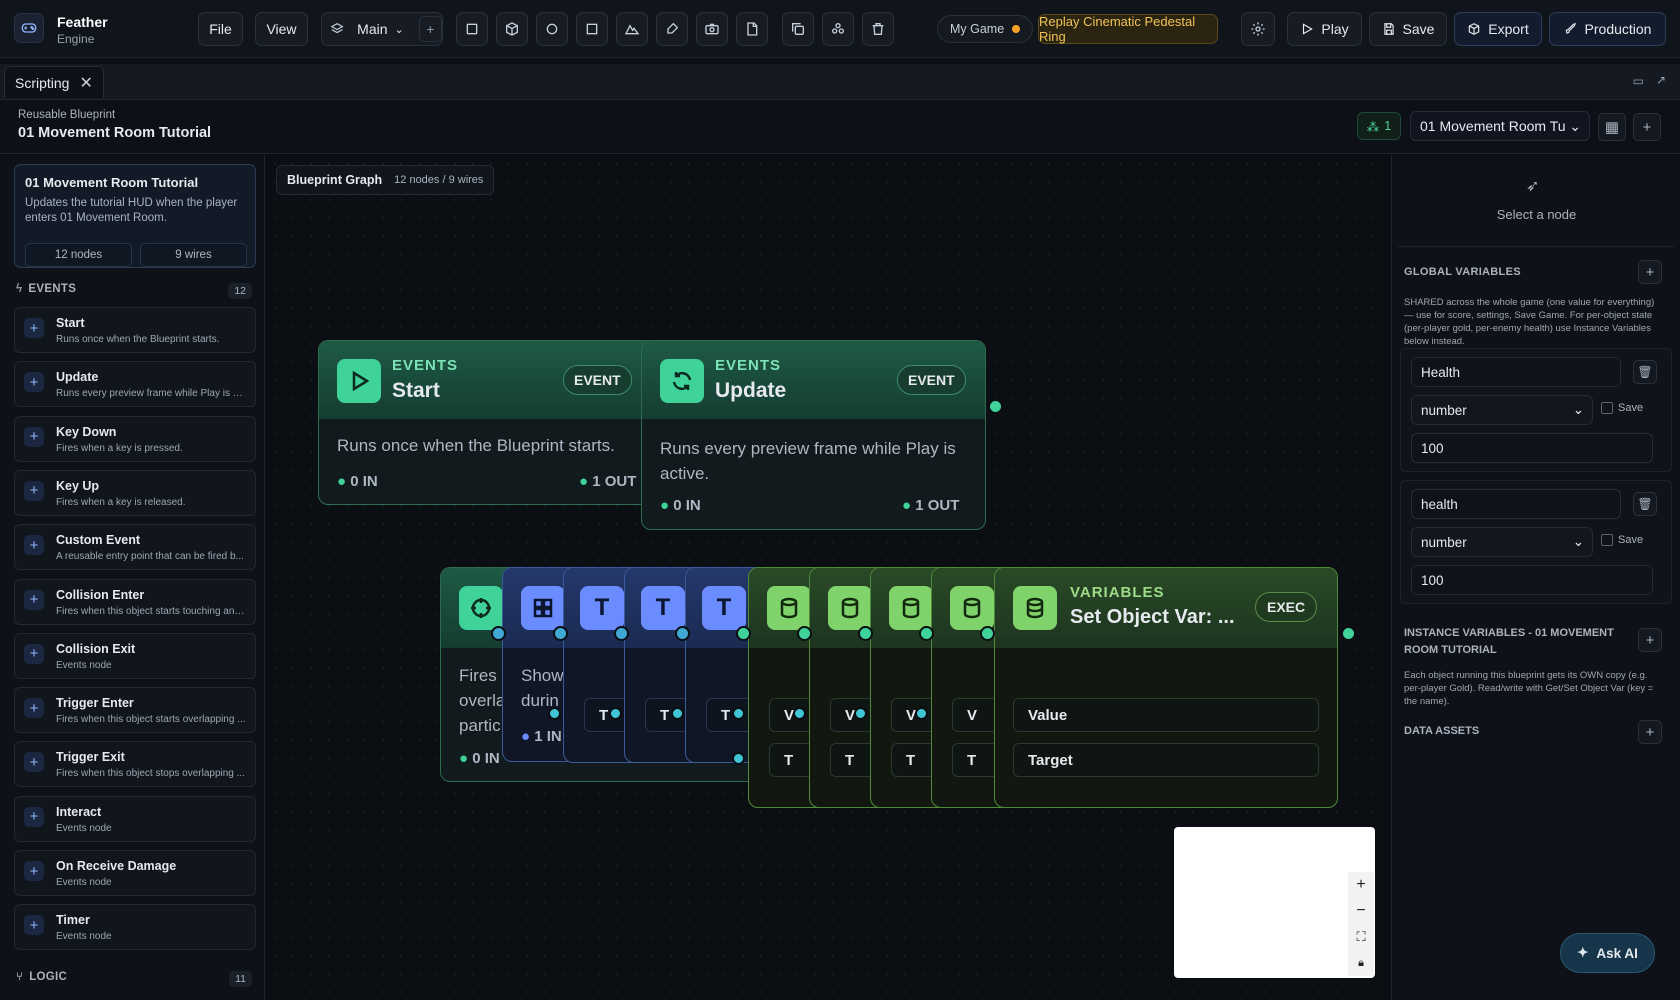  What do you see at coordinates (592, 29) in the screenshot?
I see `plane-tool-icon` at bounding box center [592, 29].